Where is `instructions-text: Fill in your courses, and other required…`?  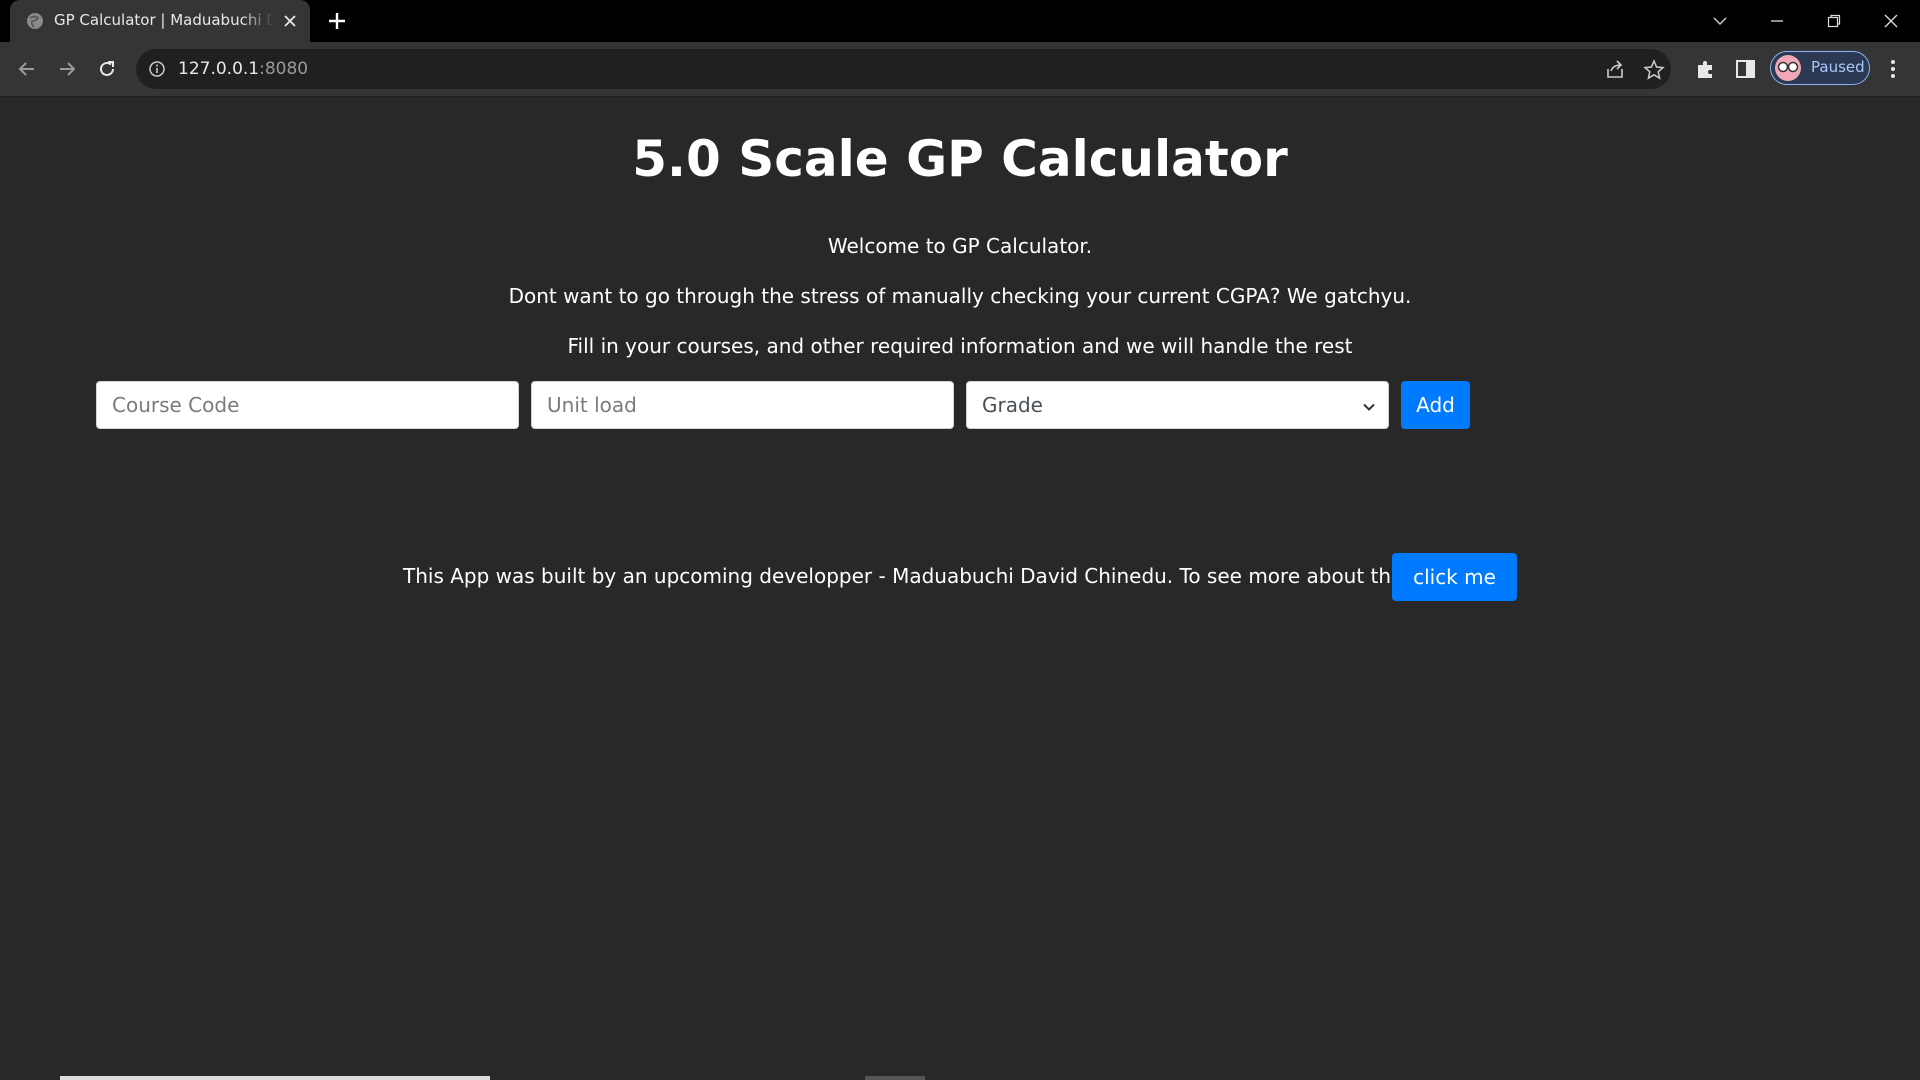 instructions-text: Fill in your courses, and other required… is located at coordinates (960, 346).